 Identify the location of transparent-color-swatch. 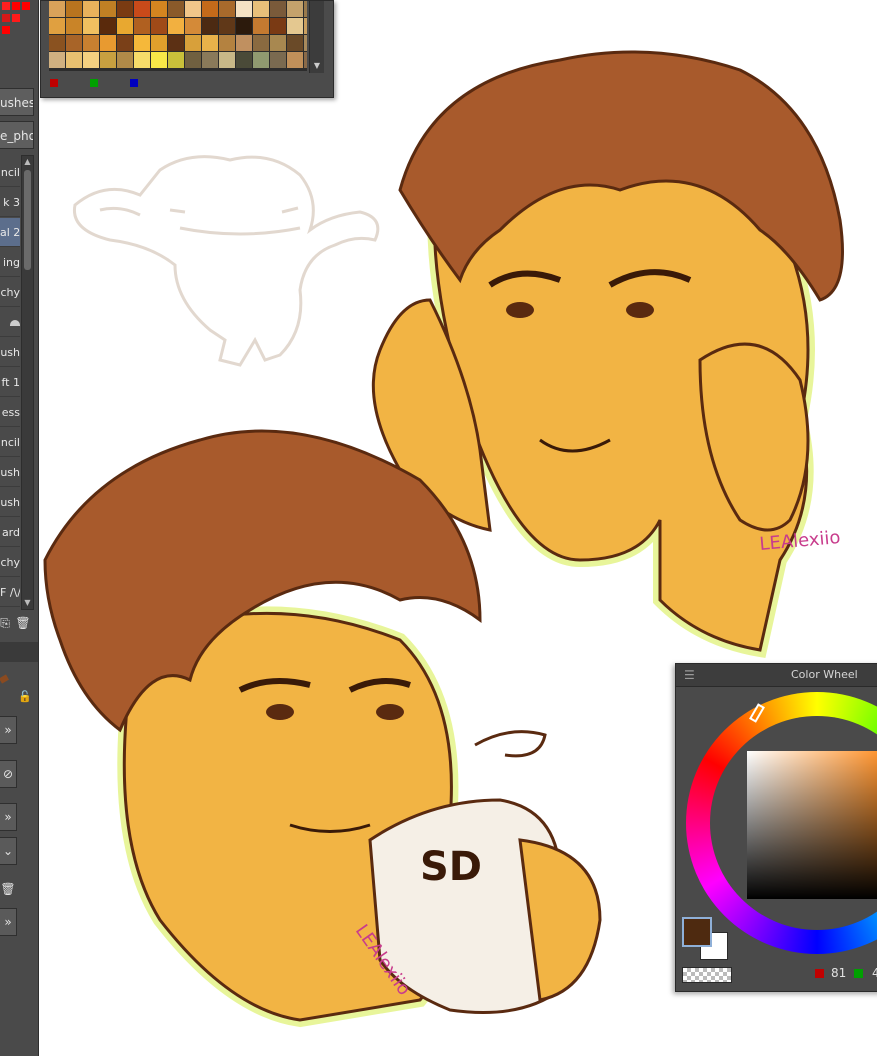
(707, 975).